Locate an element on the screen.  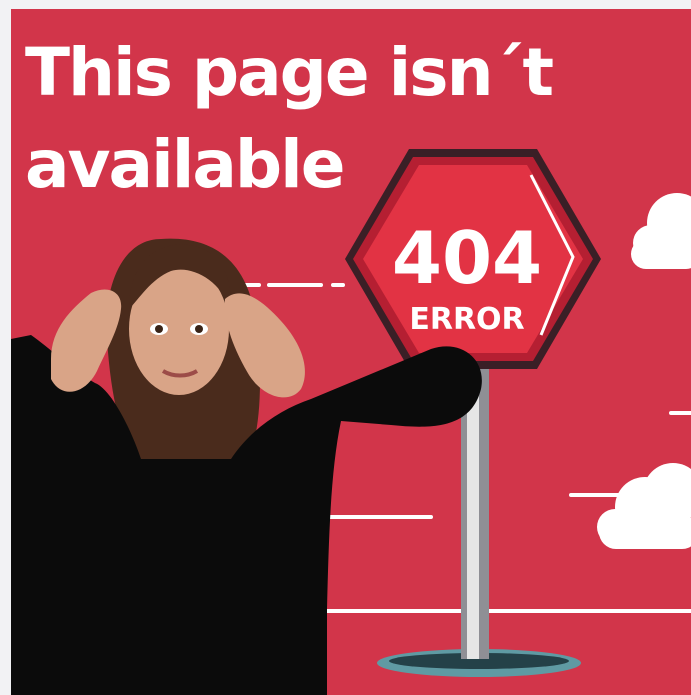
title-line-2: available is located at coordinates (185, 164).